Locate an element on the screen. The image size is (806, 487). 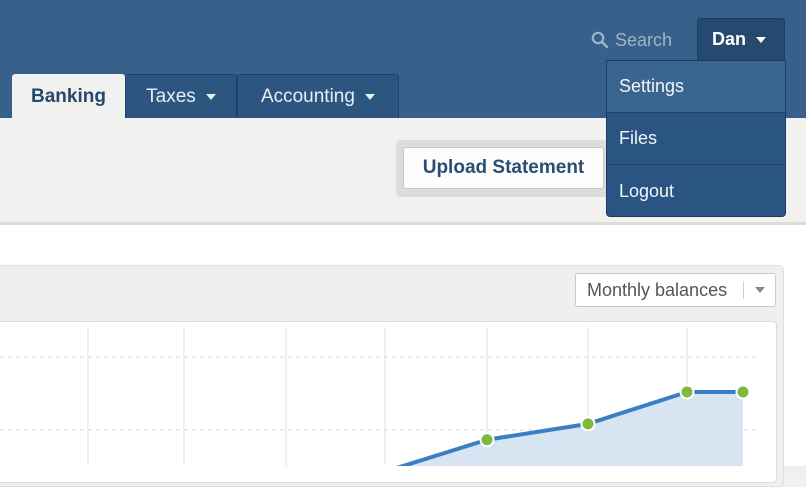
menu-item-files: Files is located at coordinates (696, 139).